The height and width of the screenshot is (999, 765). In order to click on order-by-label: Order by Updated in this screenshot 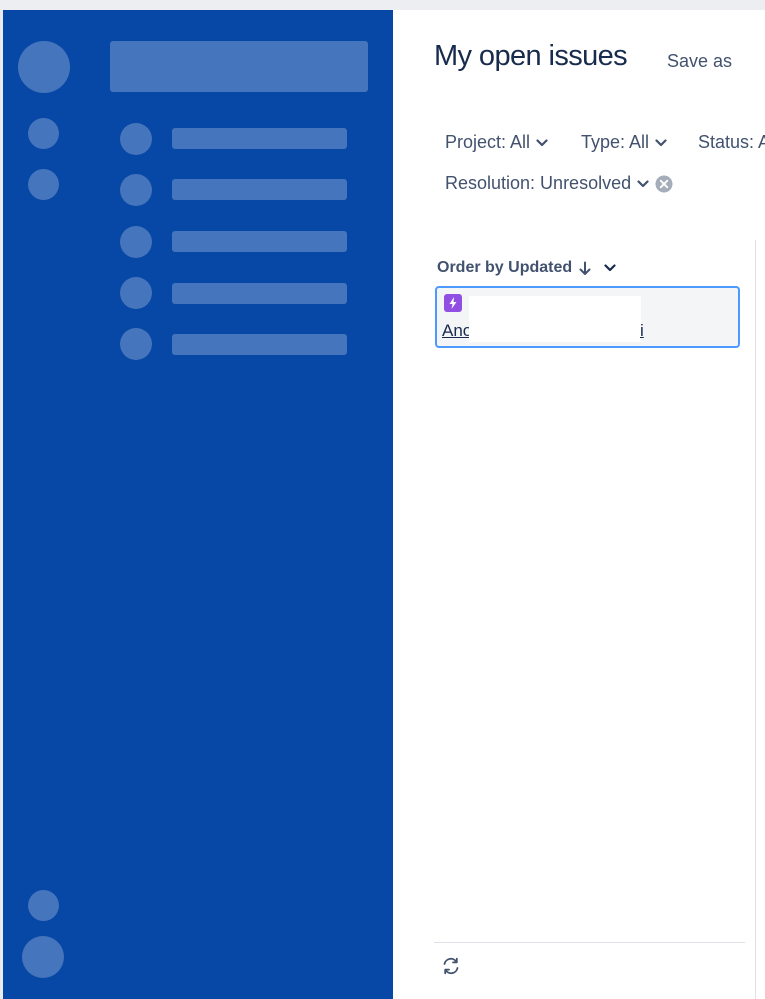, I will do `click(505, 267)`.